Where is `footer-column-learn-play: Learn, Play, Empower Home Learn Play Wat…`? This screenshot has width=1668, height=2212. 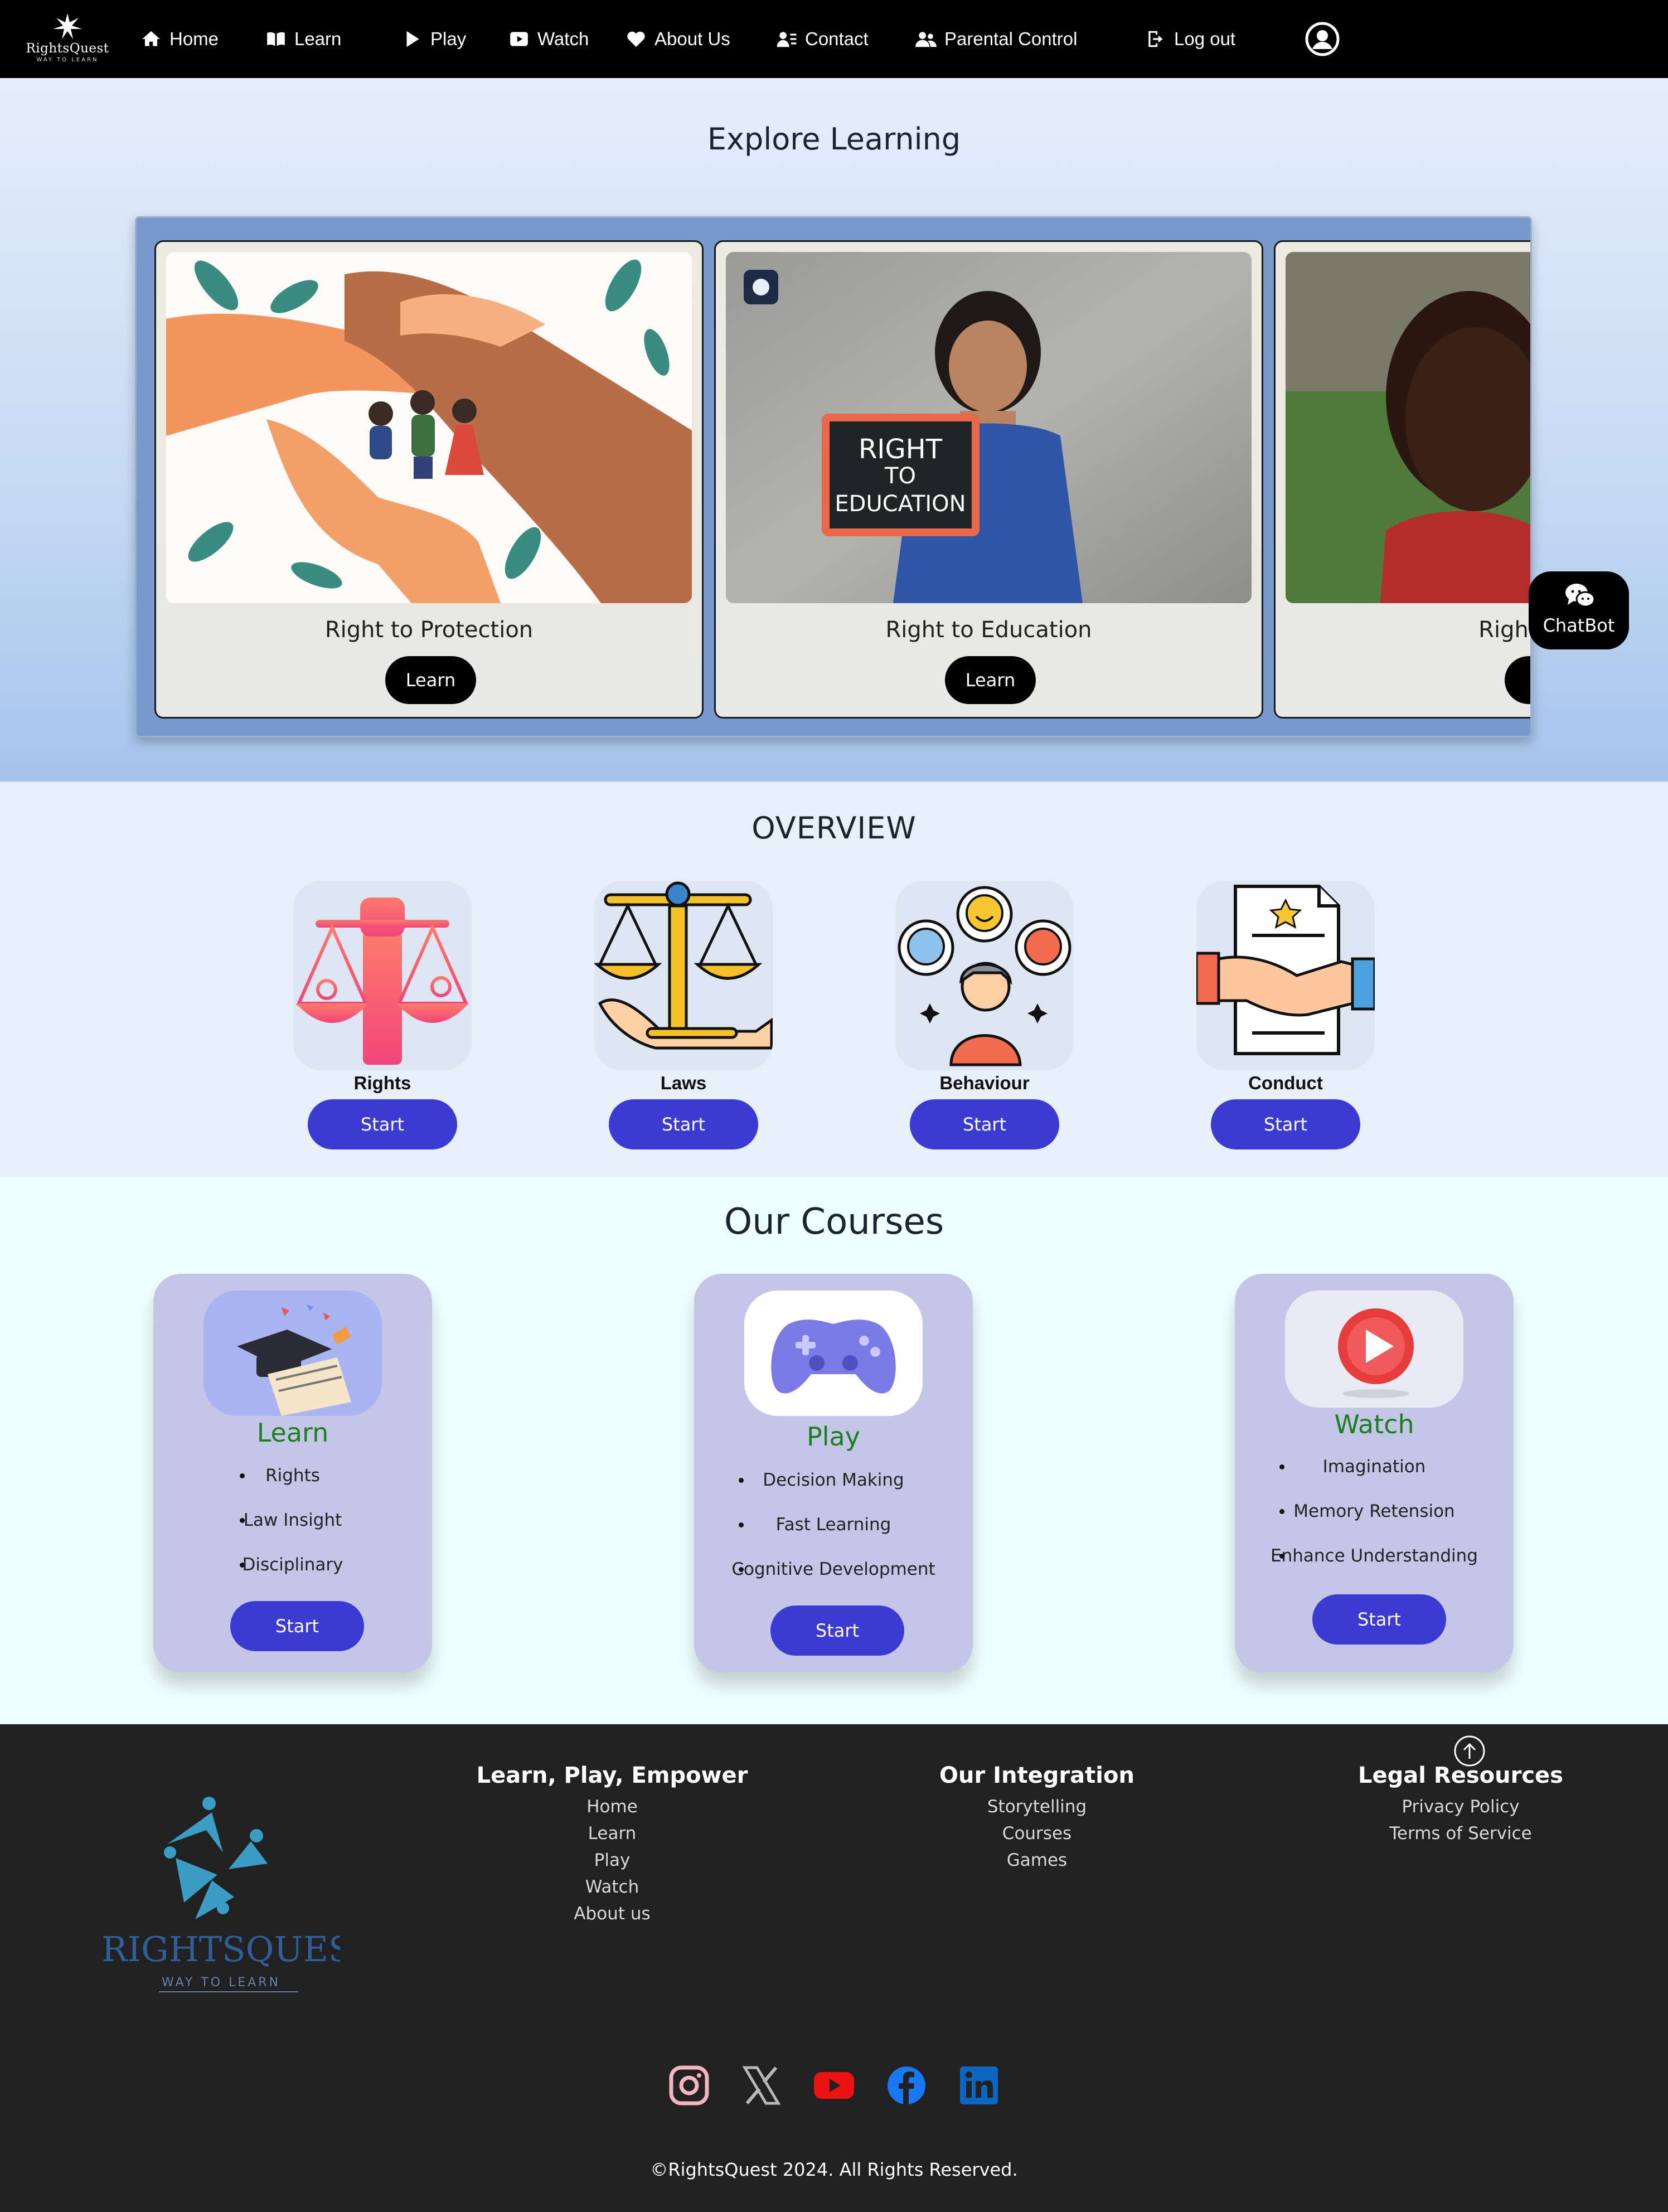 footer-column-learn-play: Learn, Play, Empower Home Learn Play Wat… is located at coordinates (612, 1842).